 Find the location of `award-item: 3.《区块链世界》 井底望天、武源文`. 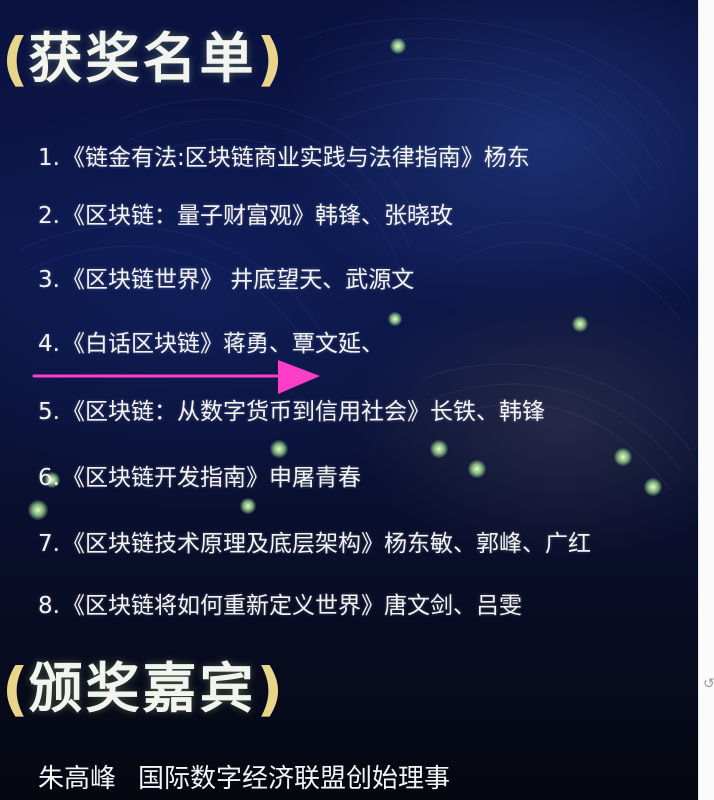

award-item: 3.《区块链世界》 井底望天、武源文 is located at coordinates (226, 277).